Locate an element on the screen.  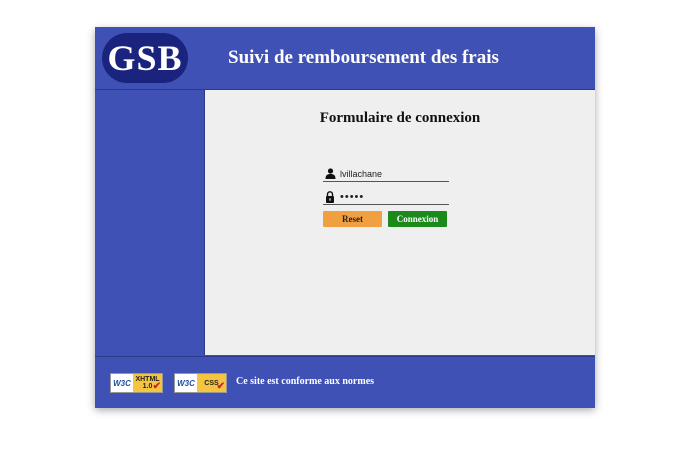
login-value: lvillachane is located at coordinates (361, 173).